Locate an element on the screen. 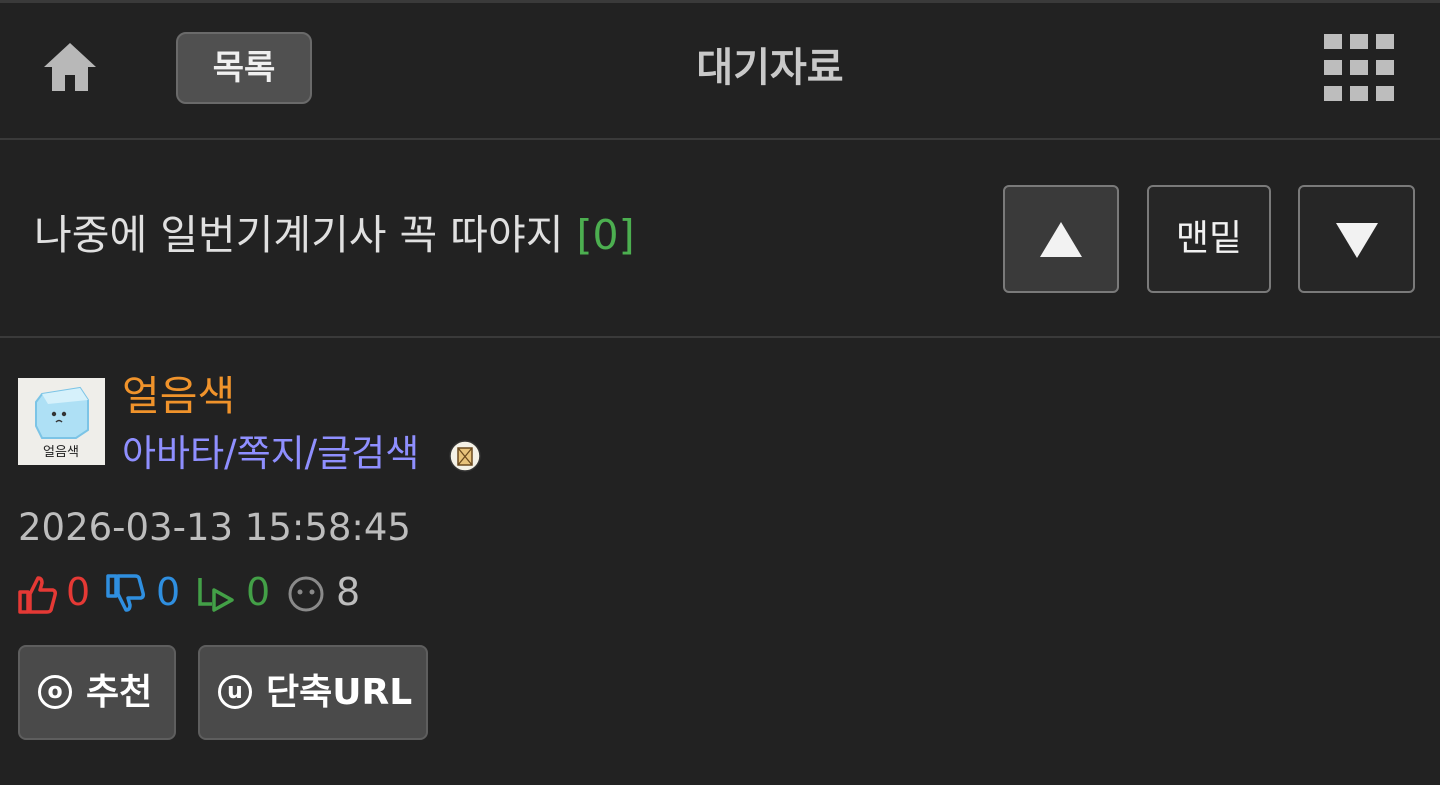  shares-count: 0 is located at coordinates (258, 592).